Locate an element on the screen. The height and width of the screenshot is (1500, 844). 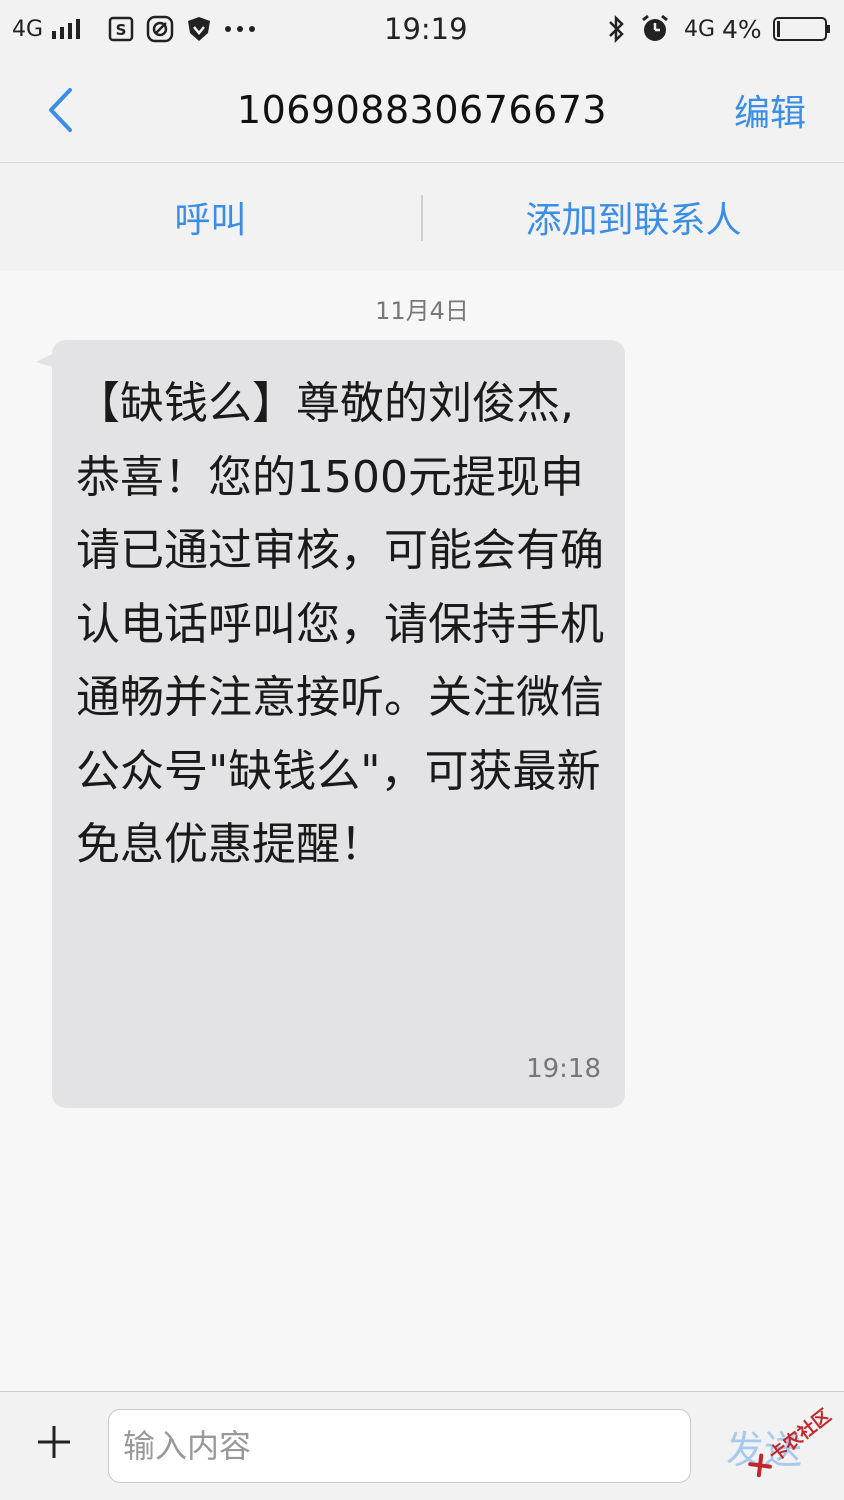
vpn-shield-icon is located at coordinates (199, 29).